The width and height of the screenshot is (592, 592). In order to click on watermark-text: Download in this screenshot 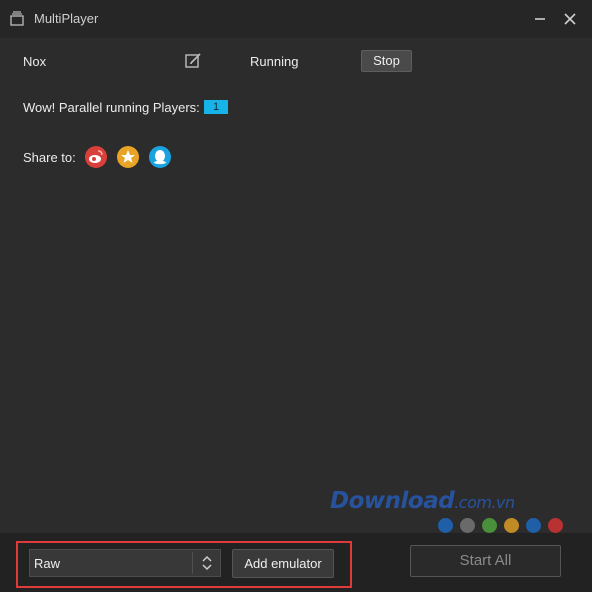, I will do `click(392, 501)`.